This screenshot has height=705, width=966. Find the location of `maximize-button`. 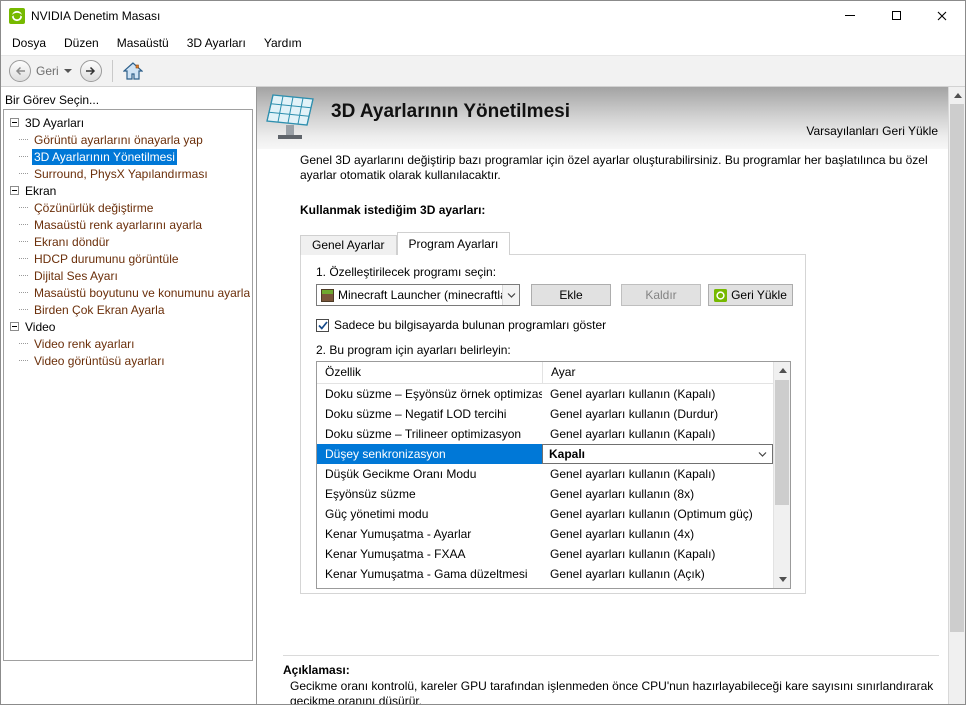

maximize-button is located at coordinates (896, 15).